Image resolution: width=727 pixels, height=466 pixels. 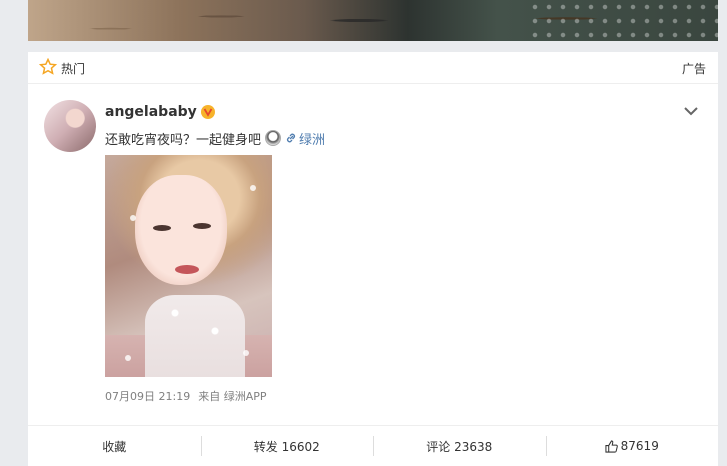 I want to click on photo-collar, so click(x=195, y=336).